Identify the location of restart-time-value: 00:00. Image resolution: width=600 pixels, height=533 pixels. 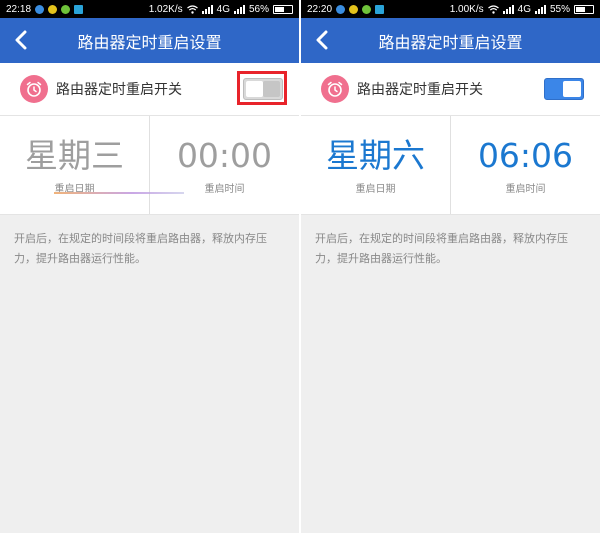
(224, 155).